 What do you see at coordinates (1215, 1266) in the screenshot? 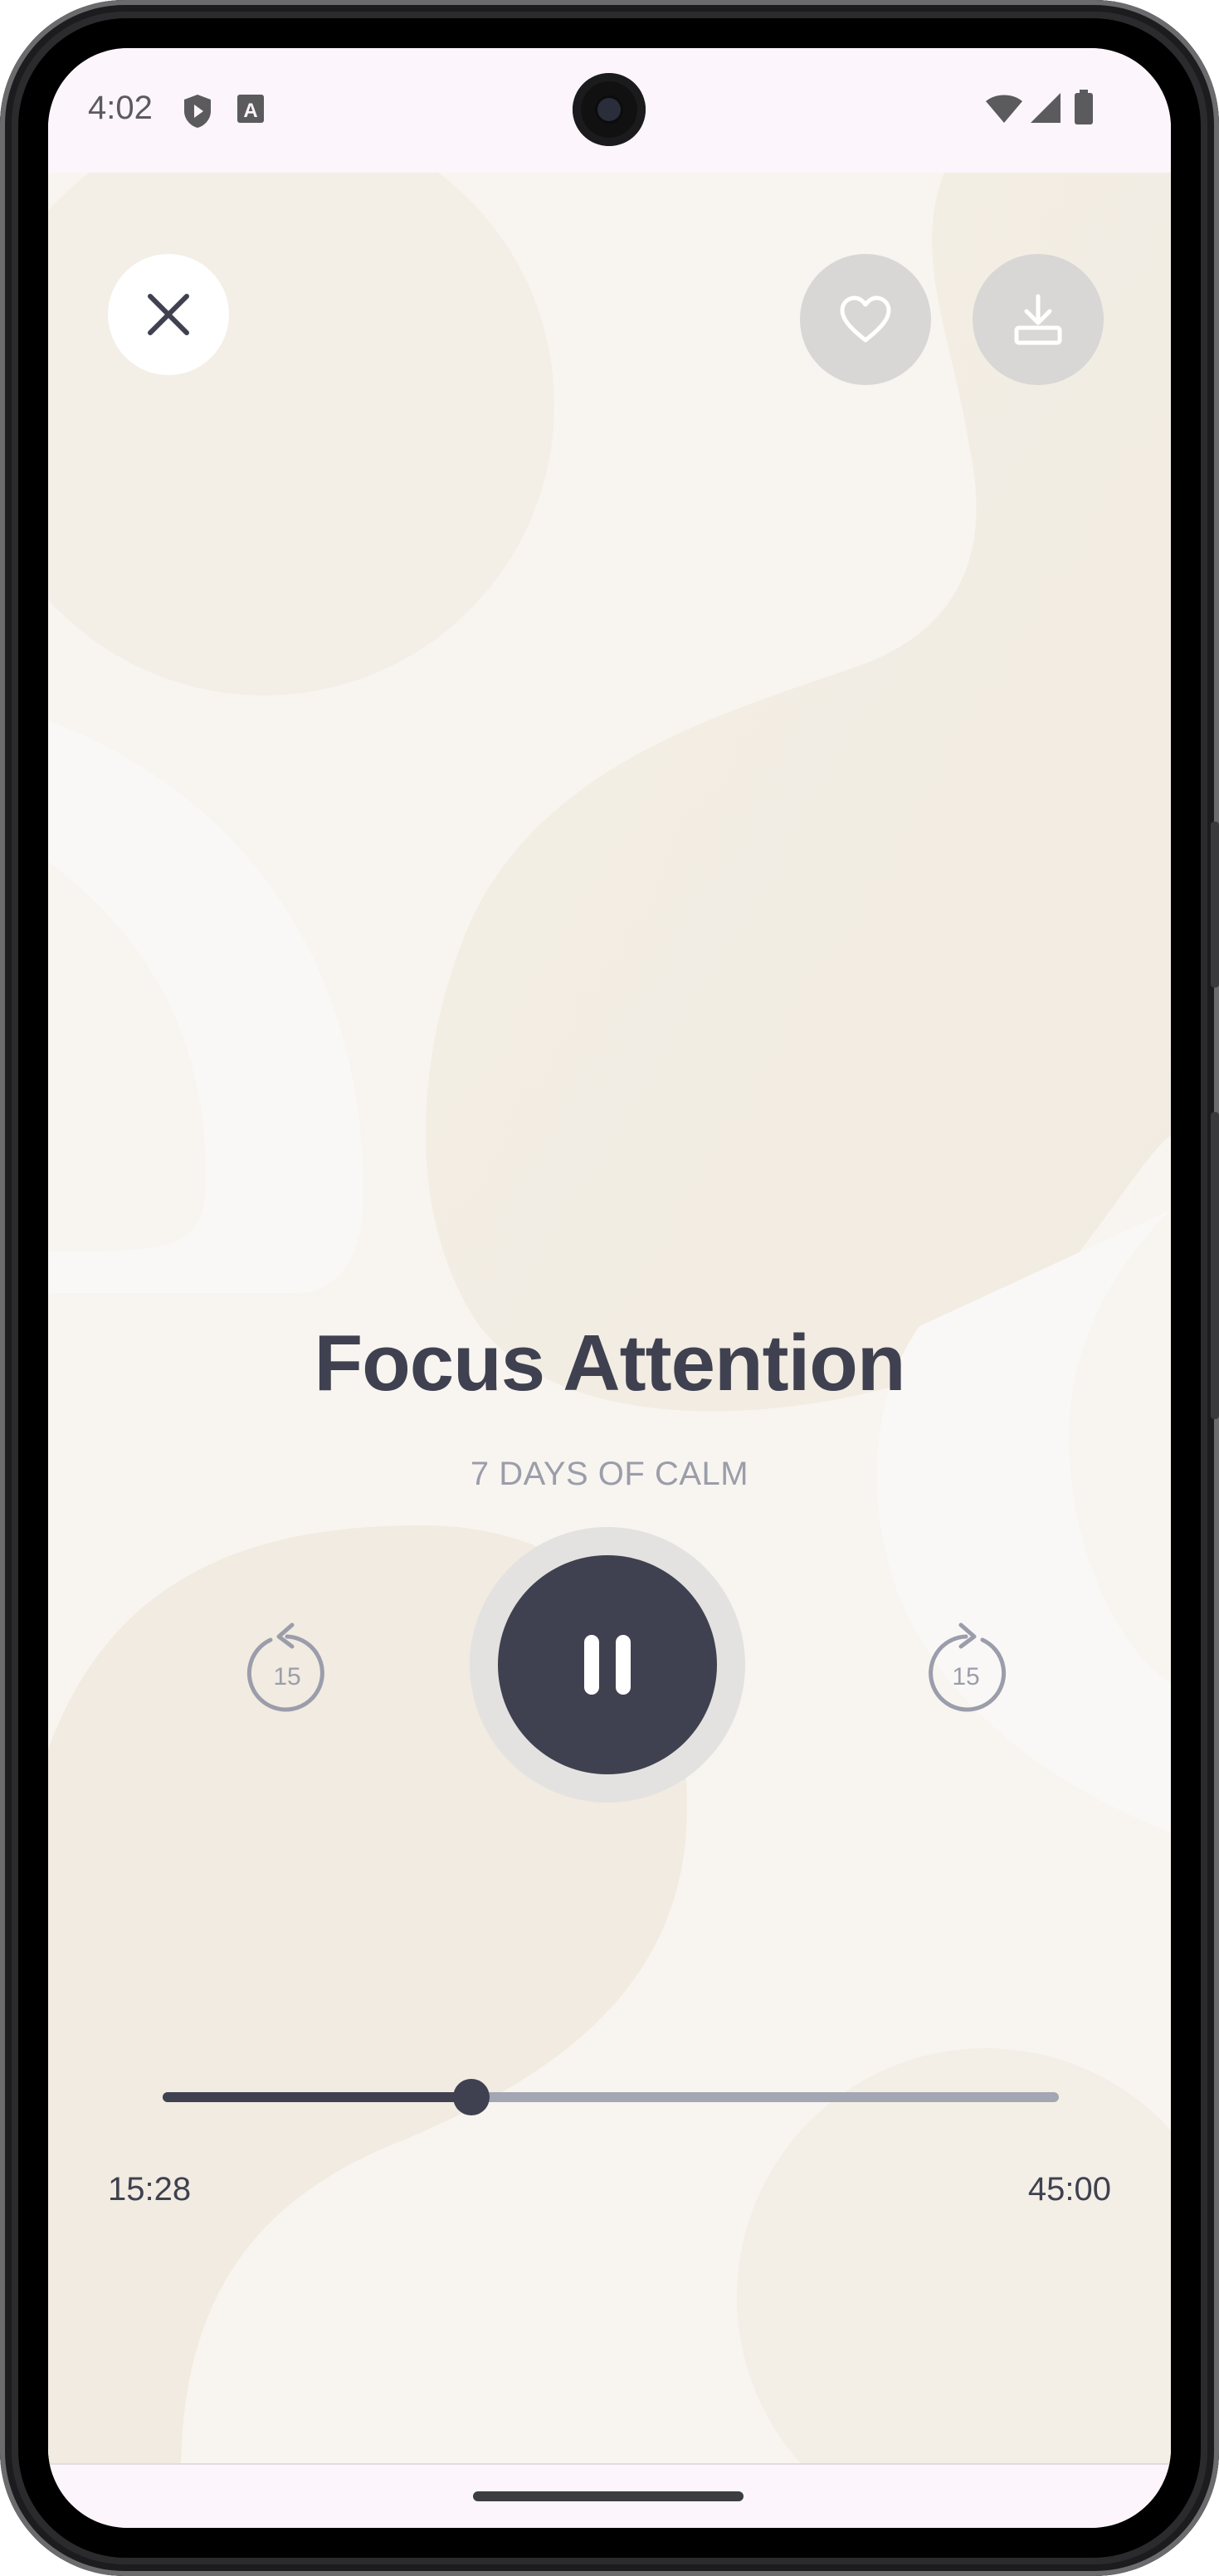
I see `power-button` at bounding box center [1215, 1266].